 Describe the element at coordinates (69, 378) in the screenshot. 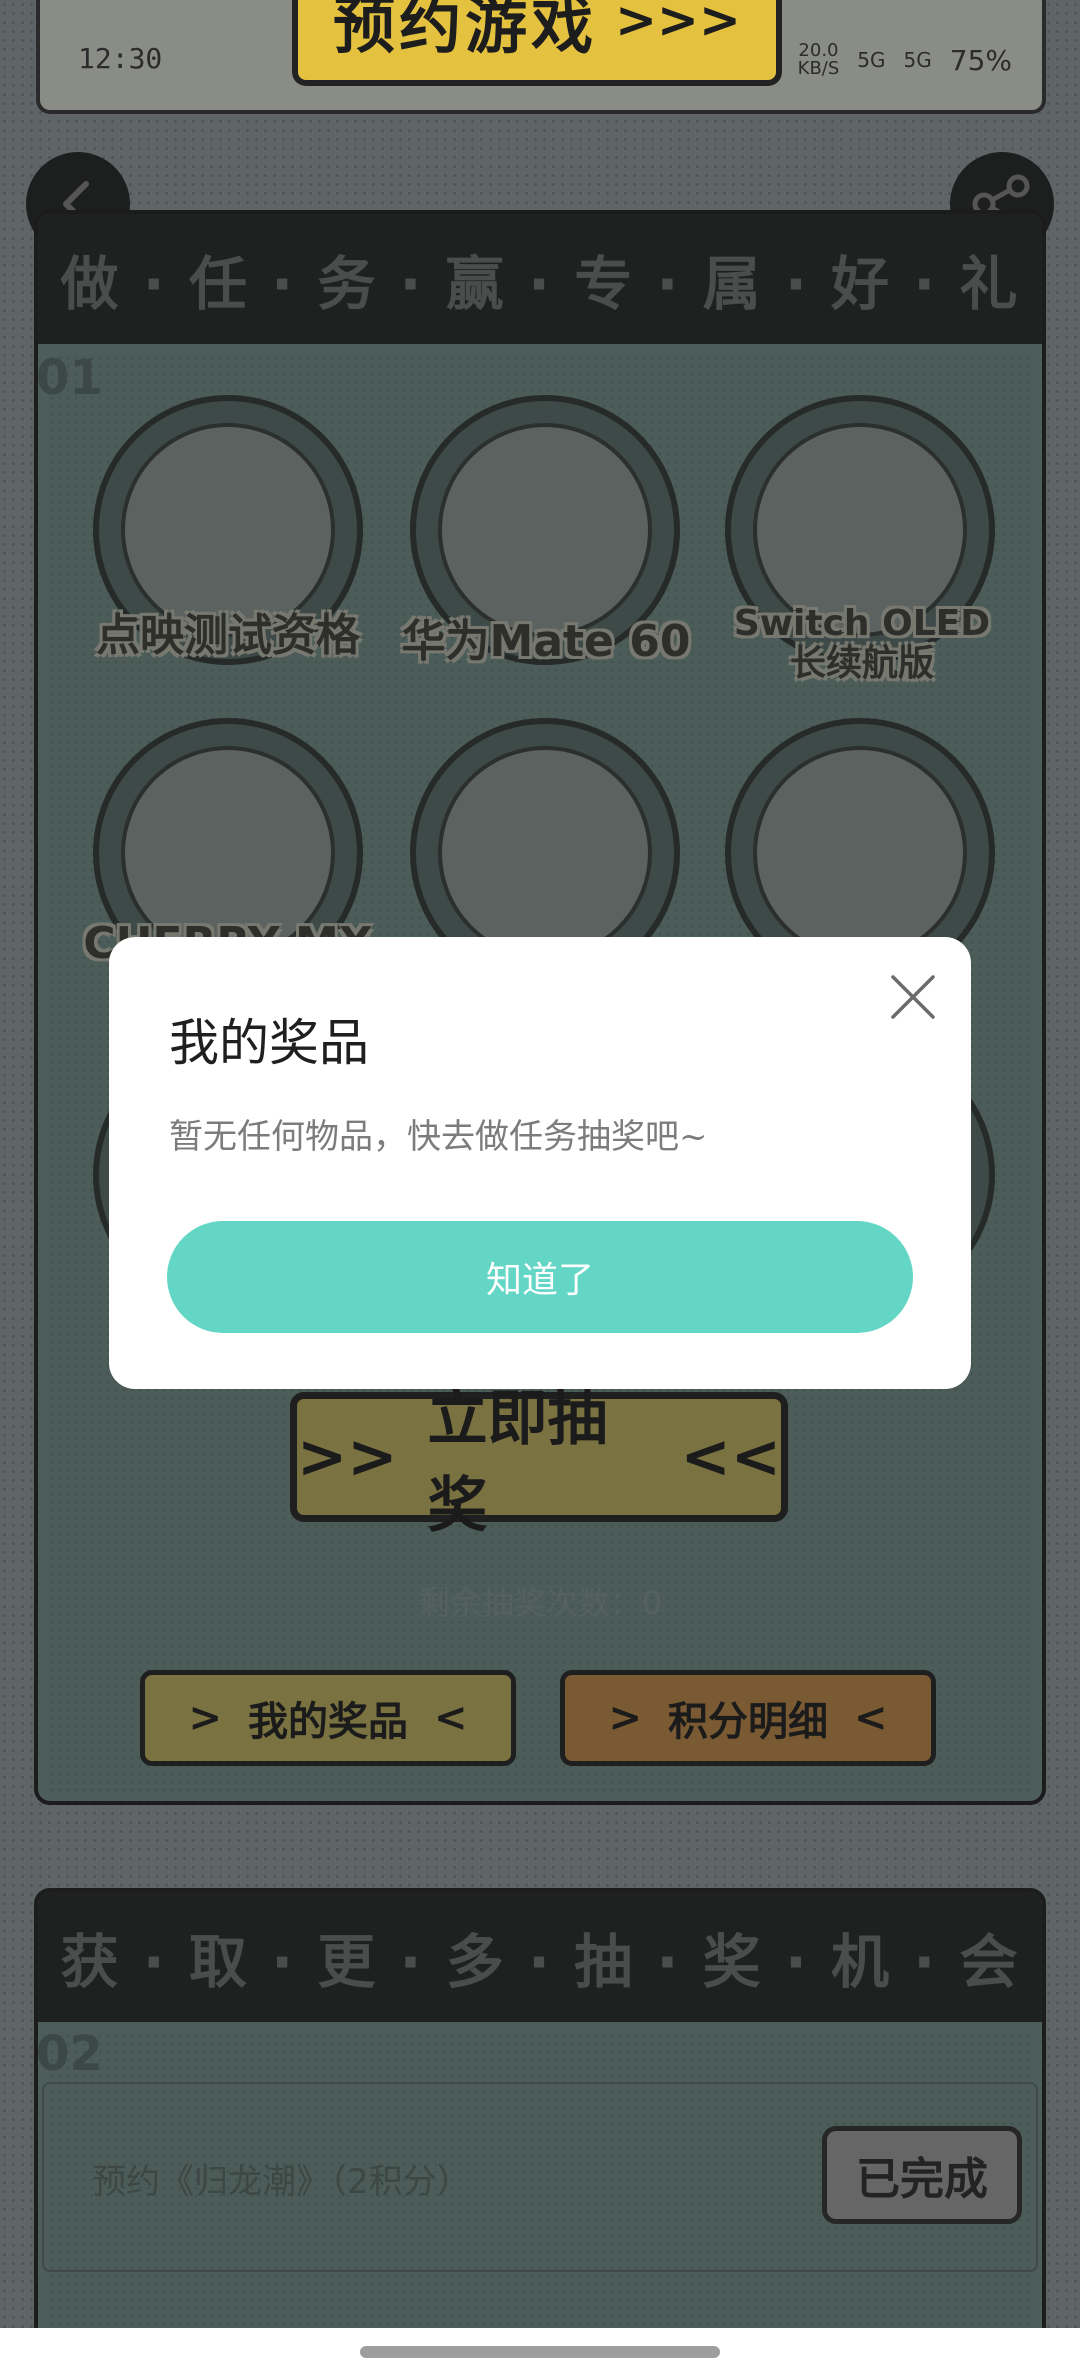

I see `section1-number: 01` at that location.